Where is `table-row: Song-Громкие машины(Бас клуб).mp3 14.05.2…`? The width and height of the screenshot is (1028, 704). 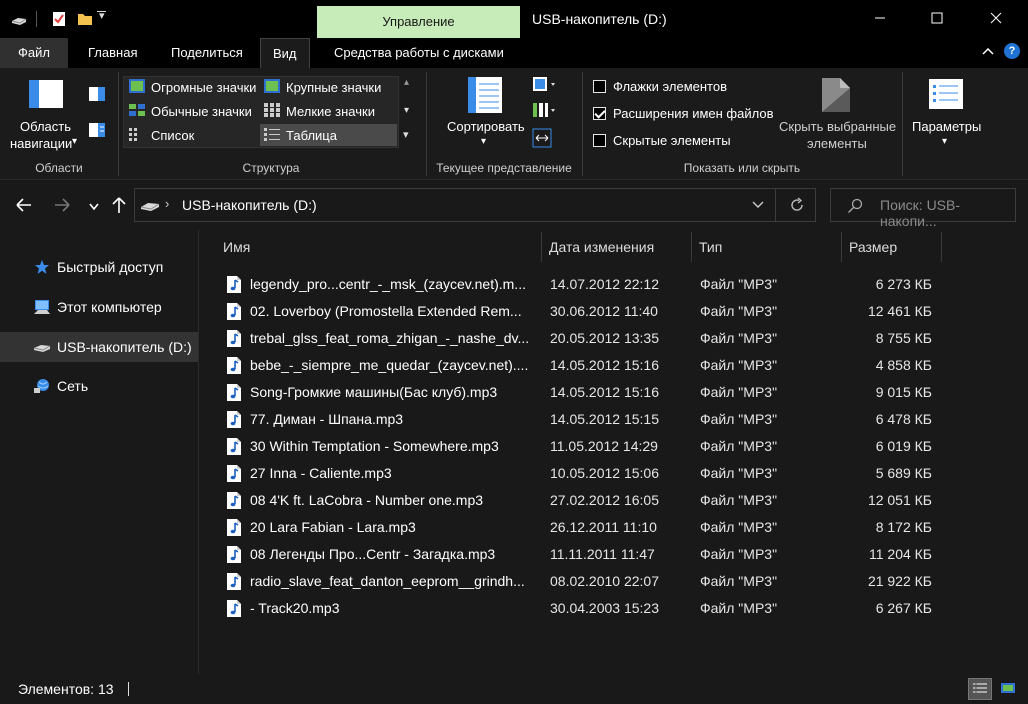 table-row: Song-Громкие машины(Бас клуб).mp3 14.05.2… is located at coordinates (605, 392).